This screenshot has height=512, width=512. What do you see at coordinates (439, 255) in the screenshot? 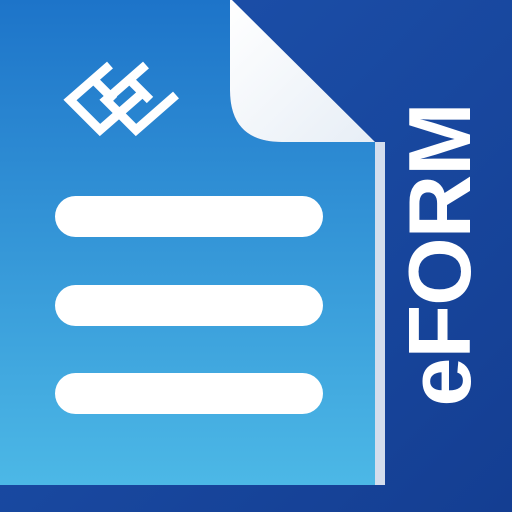
I see `brand-text: eFORM` at bounding box center [439, 255].